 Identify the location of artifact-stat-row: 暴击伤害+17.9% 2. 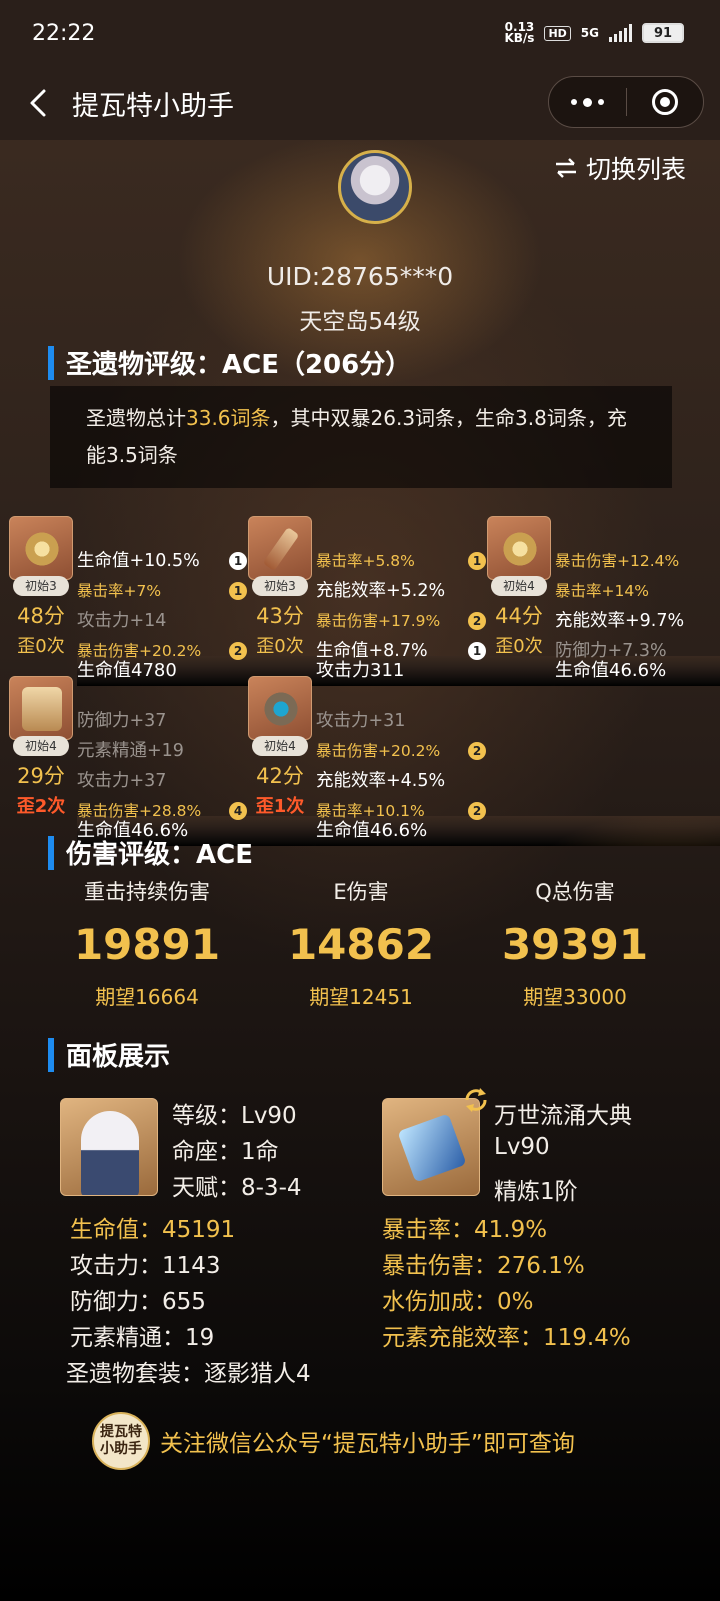
(401, 621).